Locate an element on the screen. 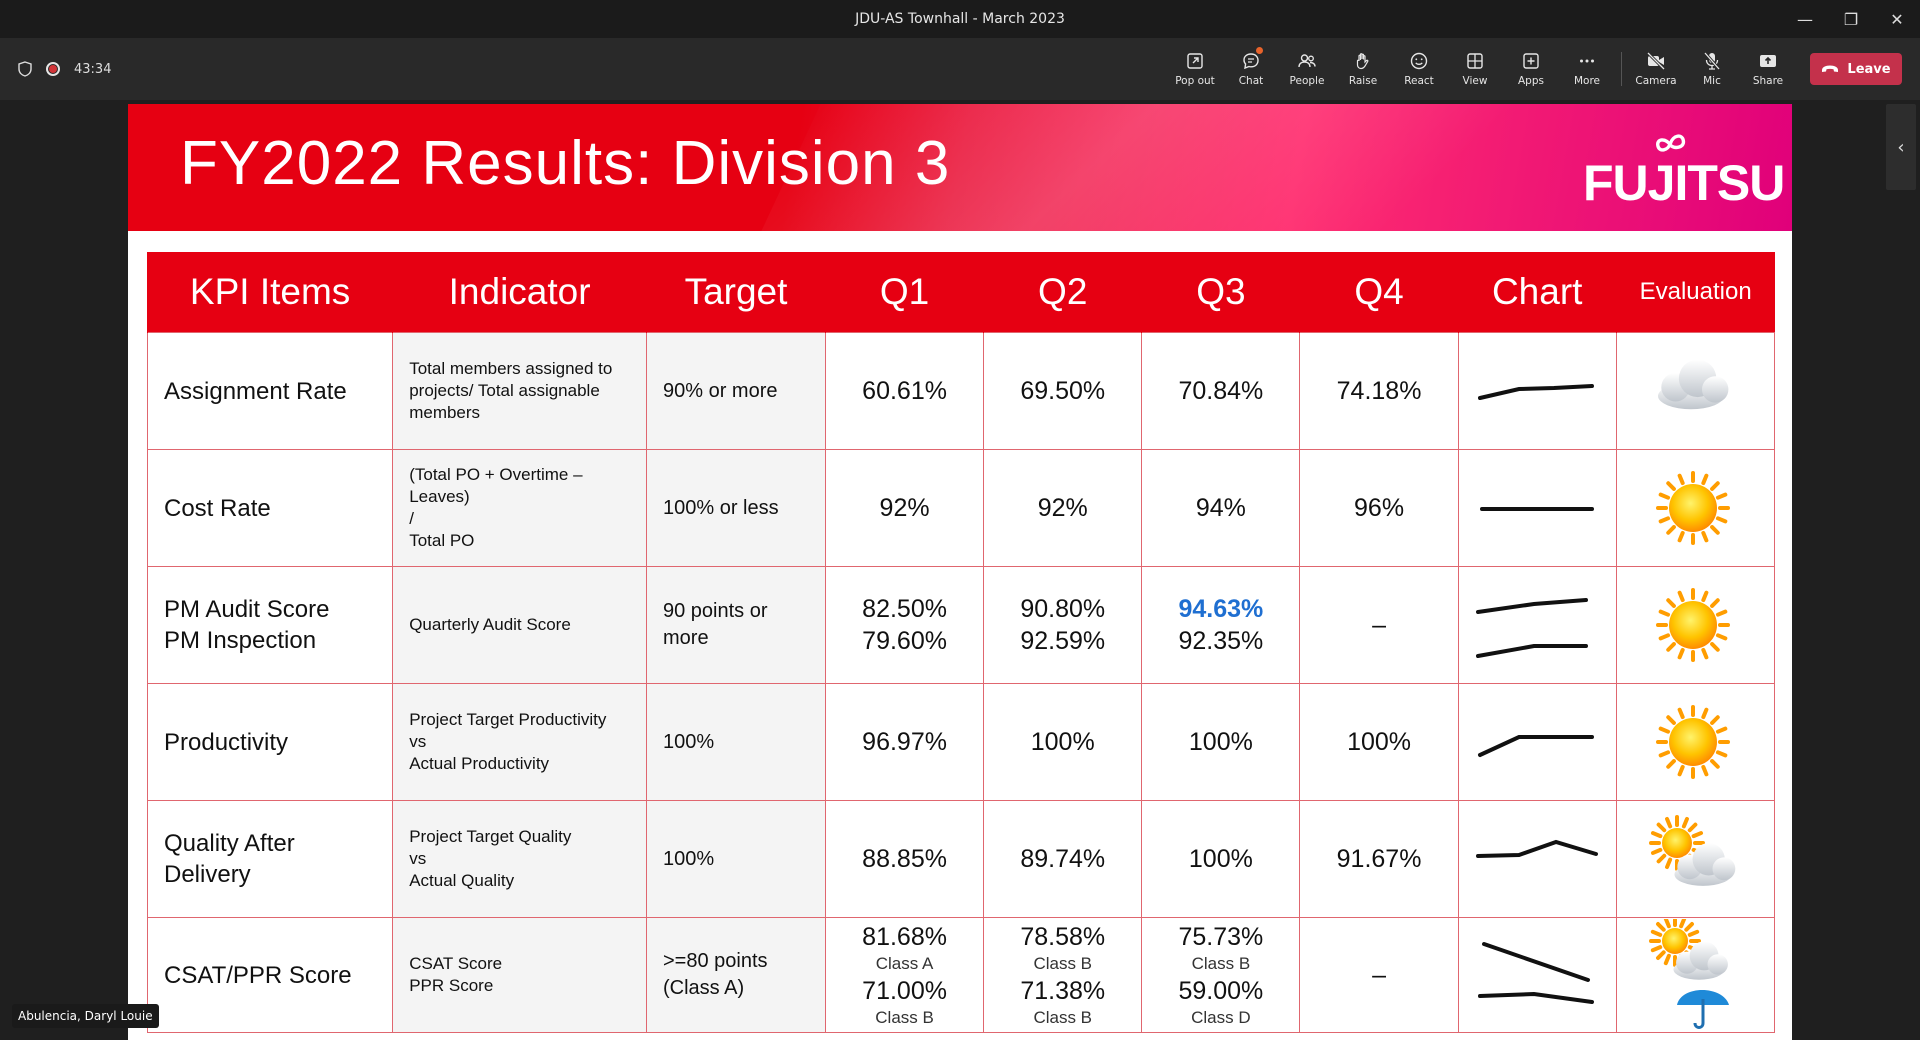 This screenshot has height=1040, width=1920. q1-value-cell: 81.68% Class A 71.00% Class B is located at coordinates (904, 975).